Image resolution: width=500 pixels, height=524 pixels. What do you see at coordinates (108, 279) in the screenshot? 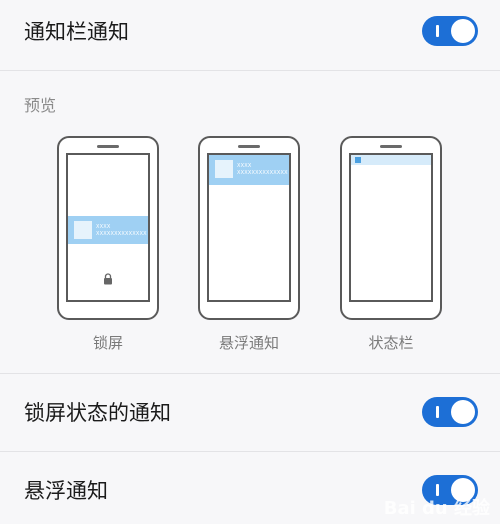
I see `lock-icon` at bounding box center [108, 279].